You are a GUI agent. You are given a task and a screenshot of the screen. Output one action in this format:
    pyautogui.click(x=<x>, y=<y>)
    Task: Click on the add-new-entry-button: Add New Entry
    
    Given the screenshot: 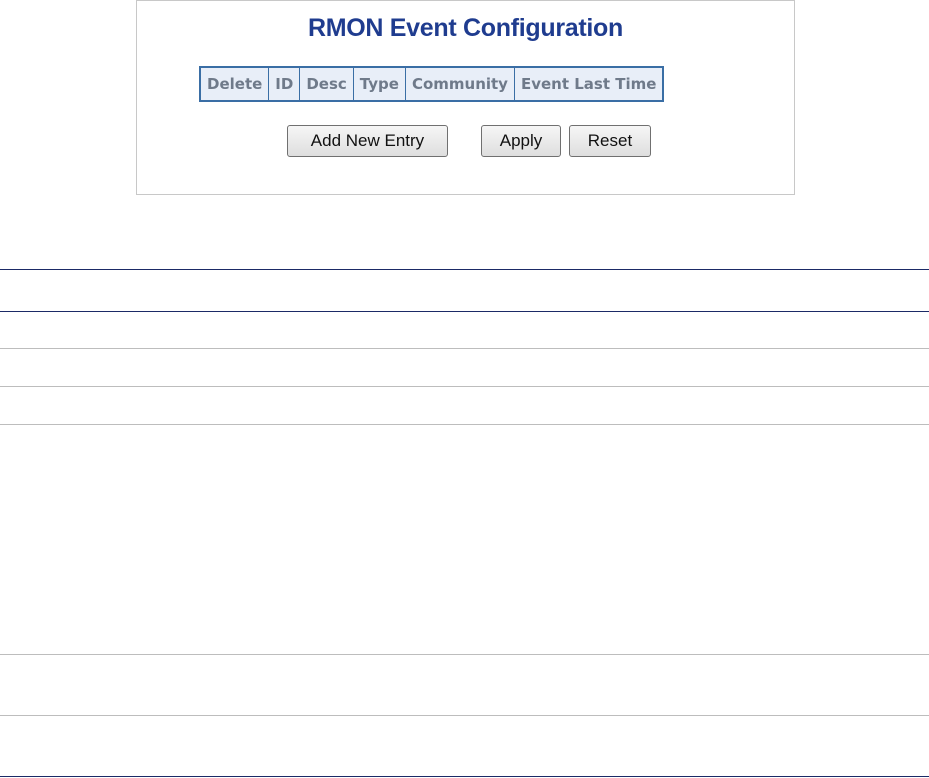 What is the action you would take?
    pyautogui.click(x=367, y=141)
    